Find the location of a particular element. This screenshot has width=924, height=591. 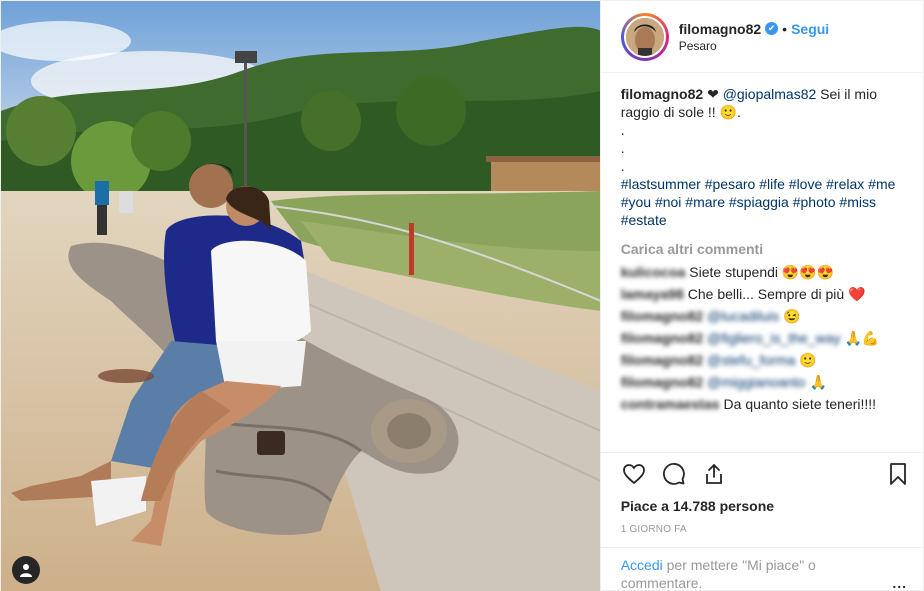

action-bar is located at coordinates (761, 473).